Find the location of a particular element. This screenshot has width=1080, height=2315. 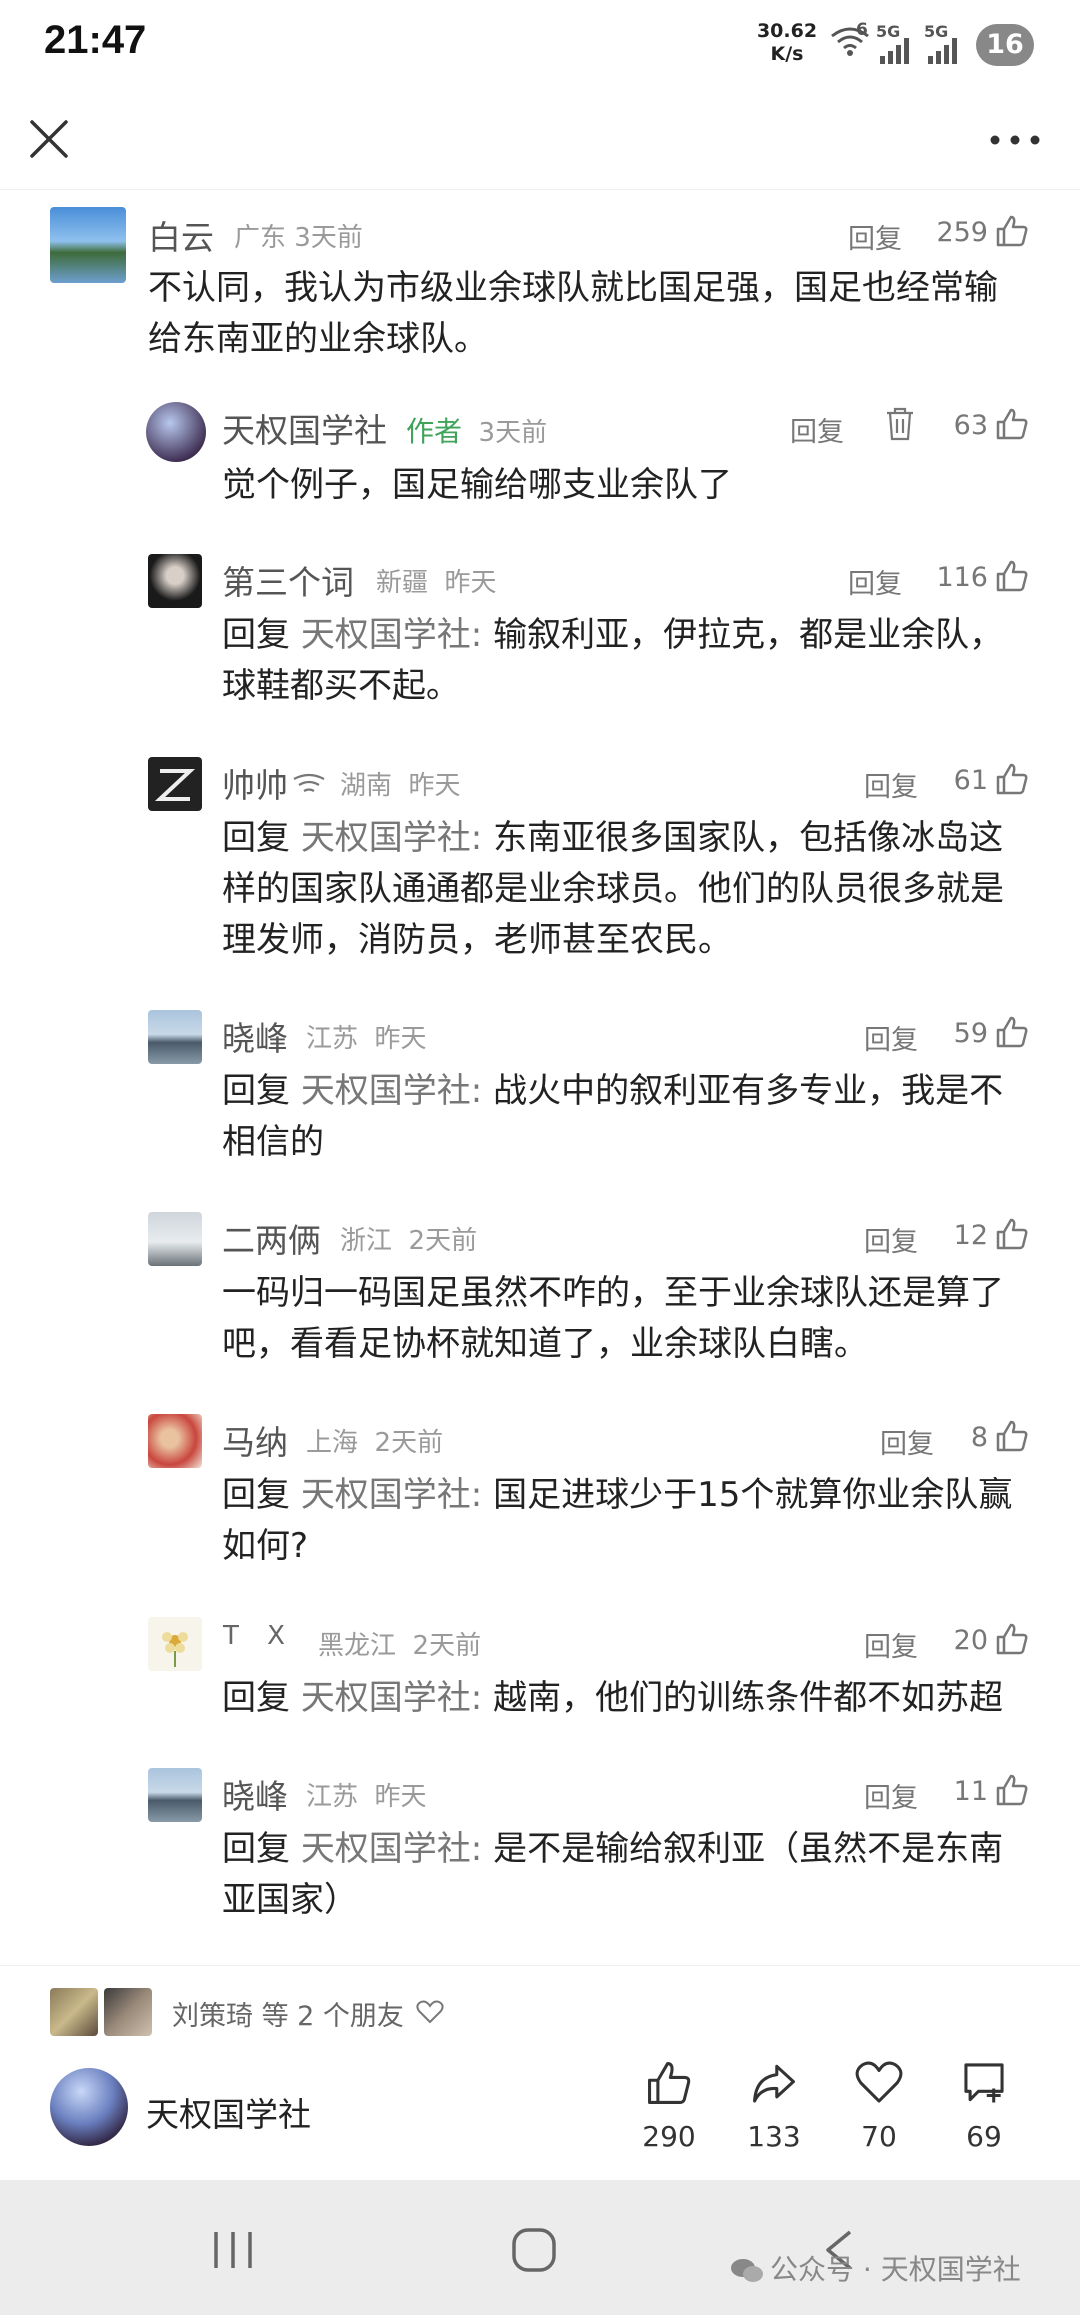

friends-liked-row: 刘策琦 等 2 个朋友 is located at coordinates (540, 2015).